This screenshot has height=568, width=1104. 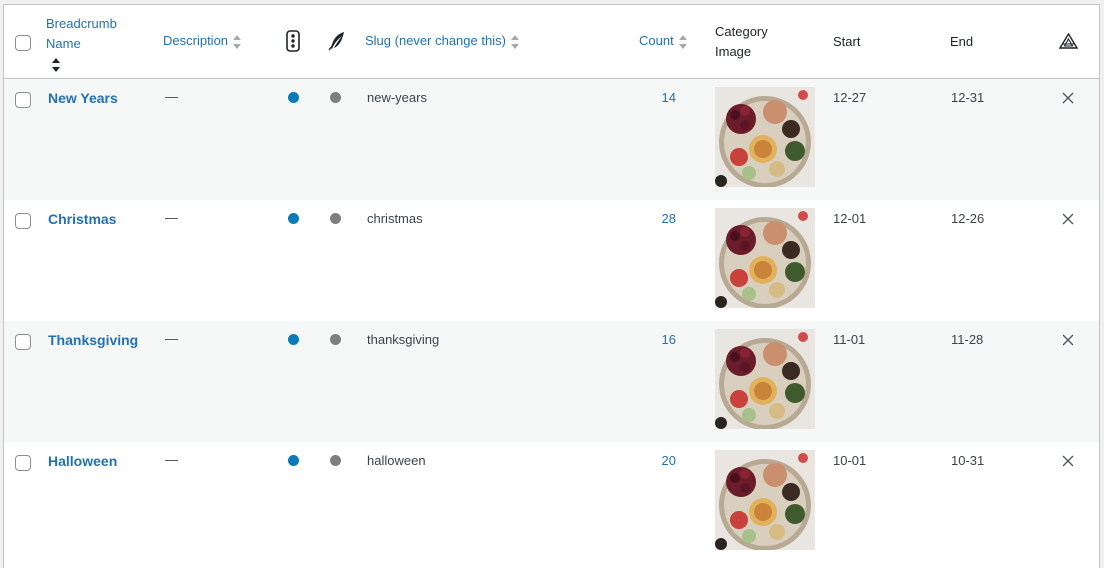 I want to click on term-end-date: 11-28, so click(x=967, y=339).